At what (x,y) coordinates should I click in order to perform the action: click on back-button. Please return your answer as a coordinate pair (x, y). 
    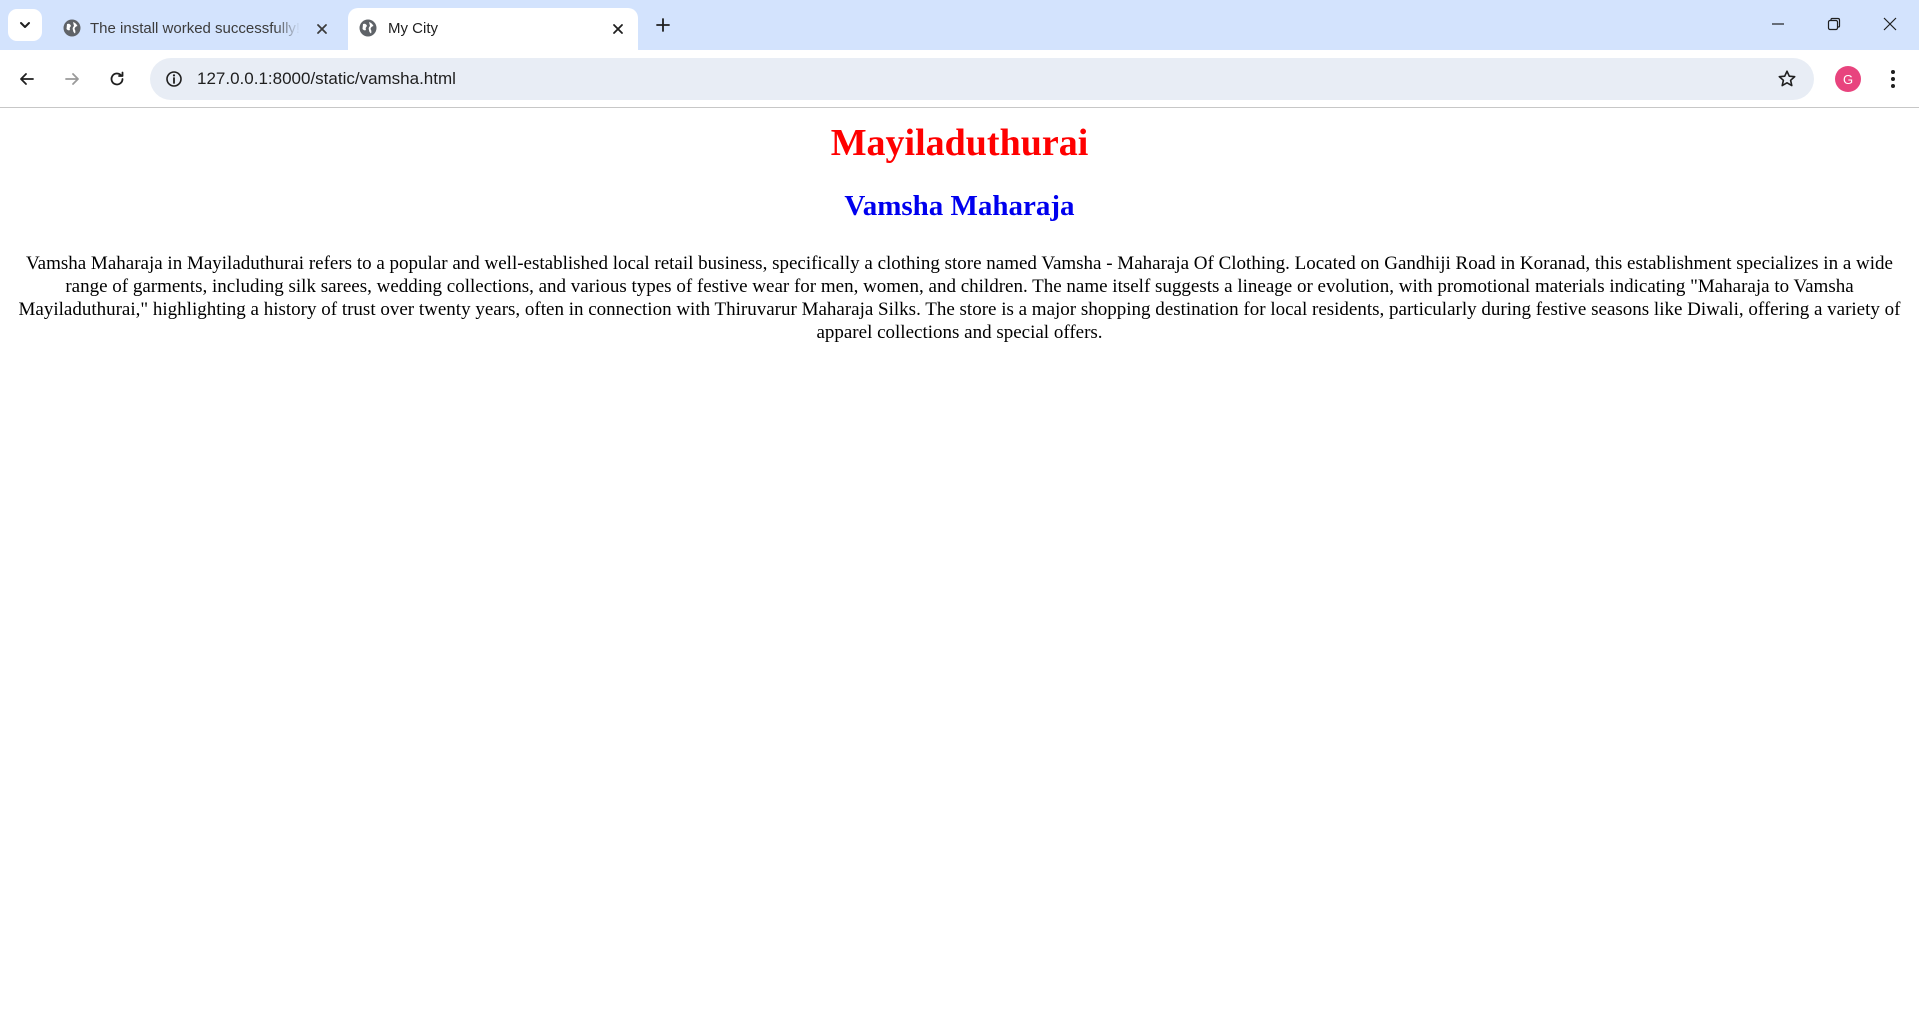
    Looking at the image, I should click on (27, 79).